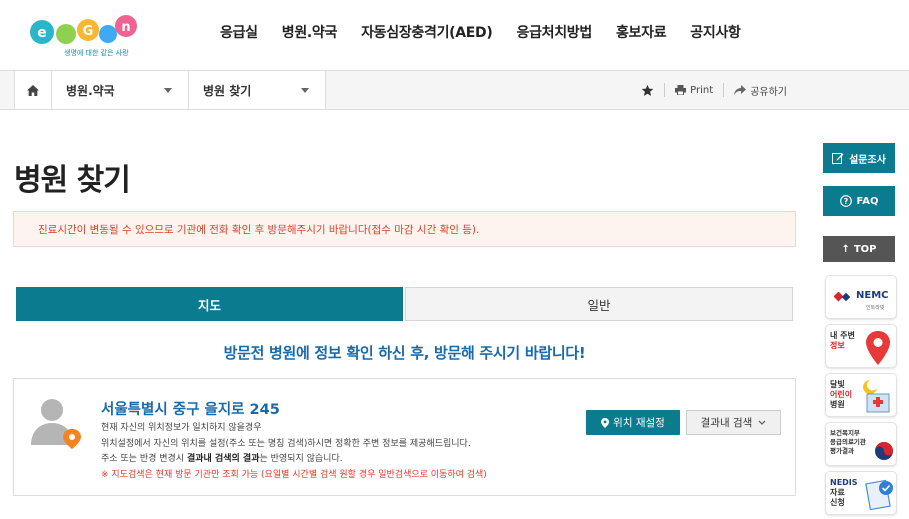 The height and width of the screenshot is (519, 909). Describe the element at coordinates (845, 249) in the screenshot. I see `arrow-up-icon: ↑` at that location.